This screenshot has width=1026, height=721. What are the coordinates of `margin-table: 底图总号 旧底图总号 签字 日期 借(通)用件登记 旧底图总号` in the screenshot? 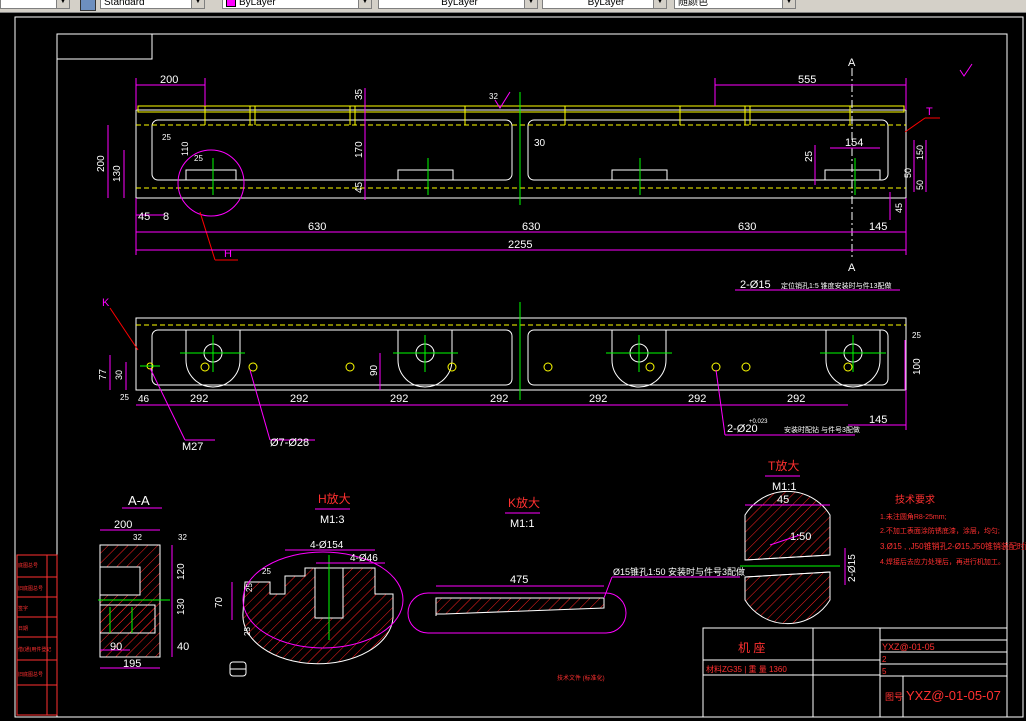 It's located at (37, 635).